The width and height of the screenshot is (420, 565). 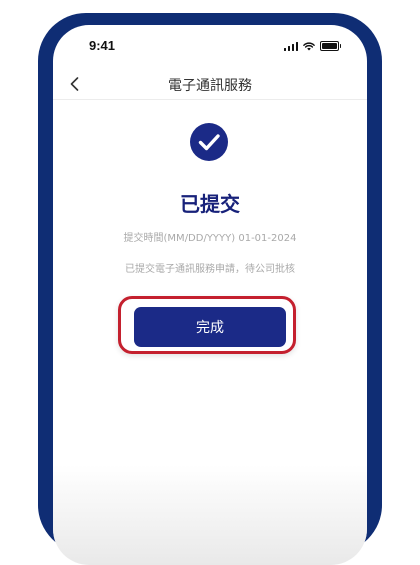 What do you see at coordinates (309, 45) in the screenshot?
I see `wifi-icon` at bounding box center [309, 45].